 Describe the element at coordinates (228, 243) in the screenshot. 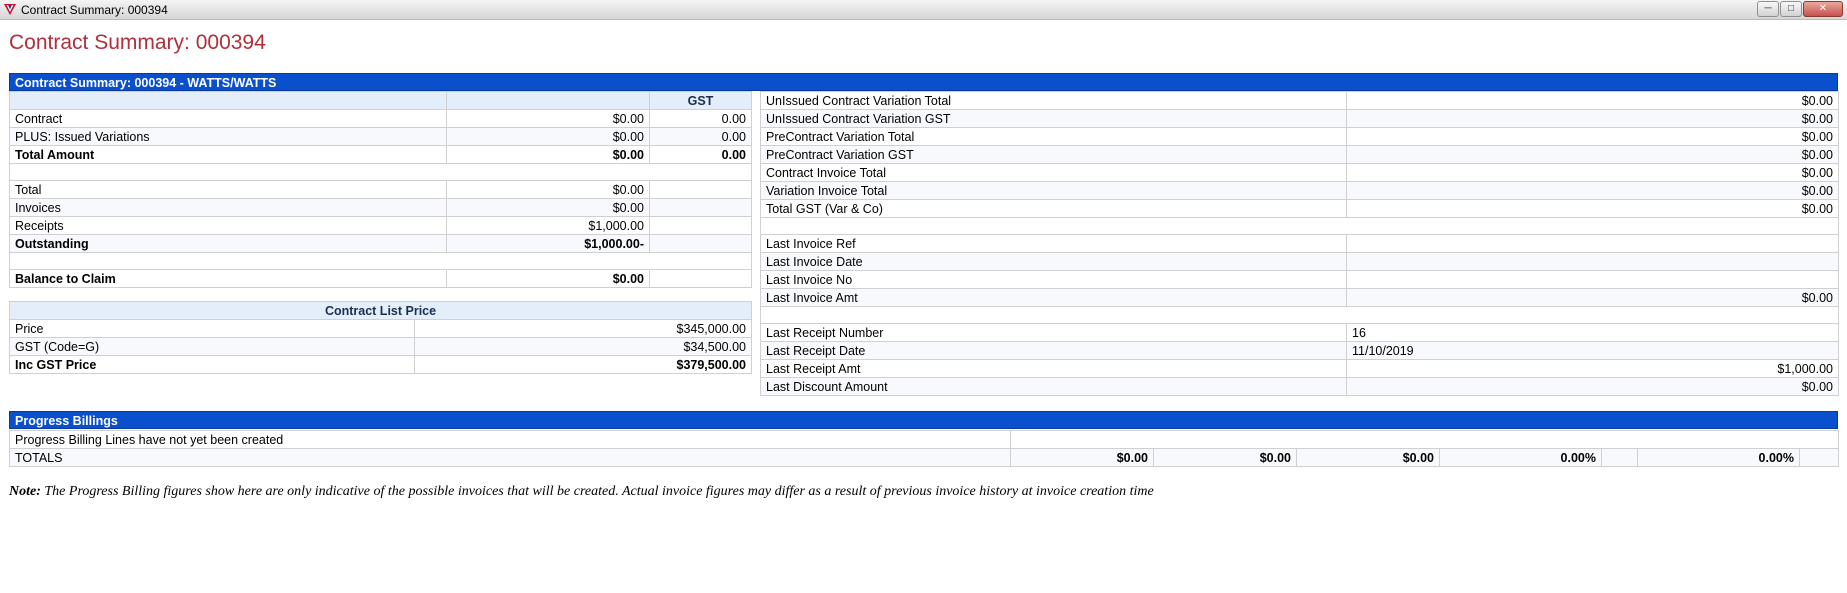

I see `row-label: Outstanding` at that location.